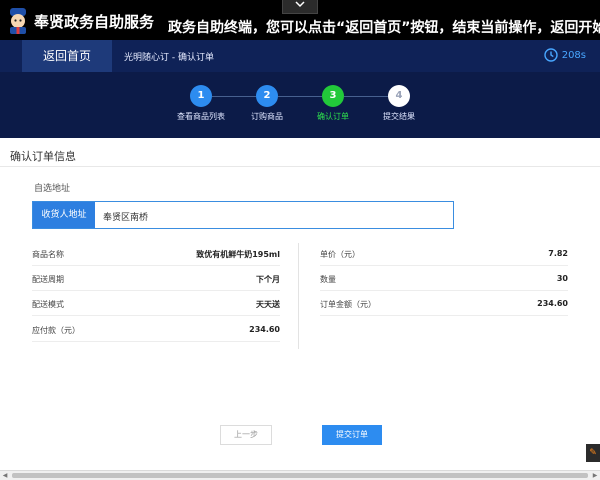 This screenshot has width=600, height=480. What do you see at coordinates (328, 279) in the screenshot?
I see `info-label: 数量` at bounding box center [328, 279].